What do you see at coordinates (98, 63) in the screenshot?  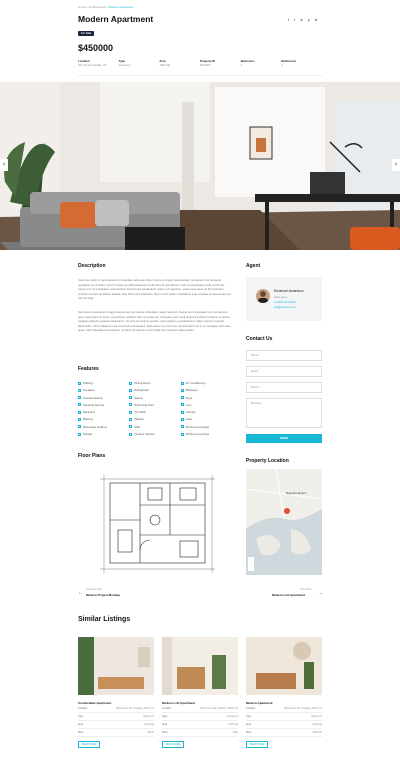 I see `meta-location: Location 321 City Ave Seattle, US` at bounding box center [98, 63].